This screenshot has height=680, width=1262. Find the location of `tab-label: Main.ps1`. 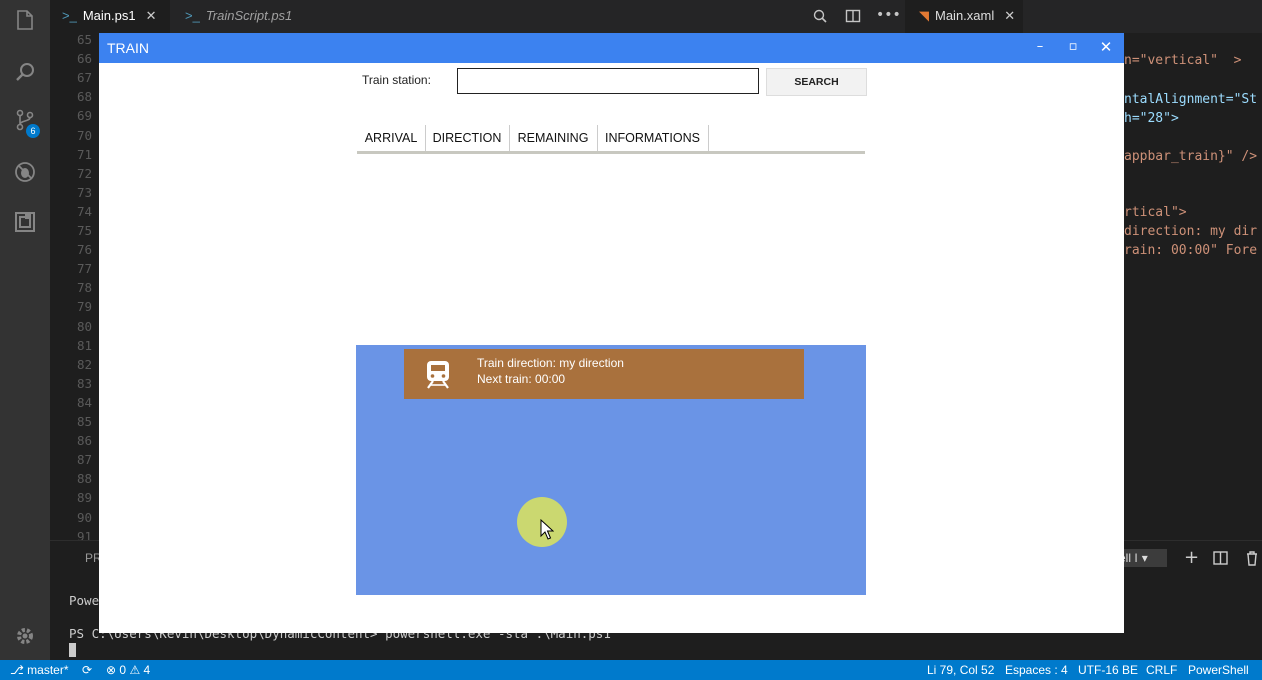

tab-label: Main.ps1 is located at coordinates (109, 15).